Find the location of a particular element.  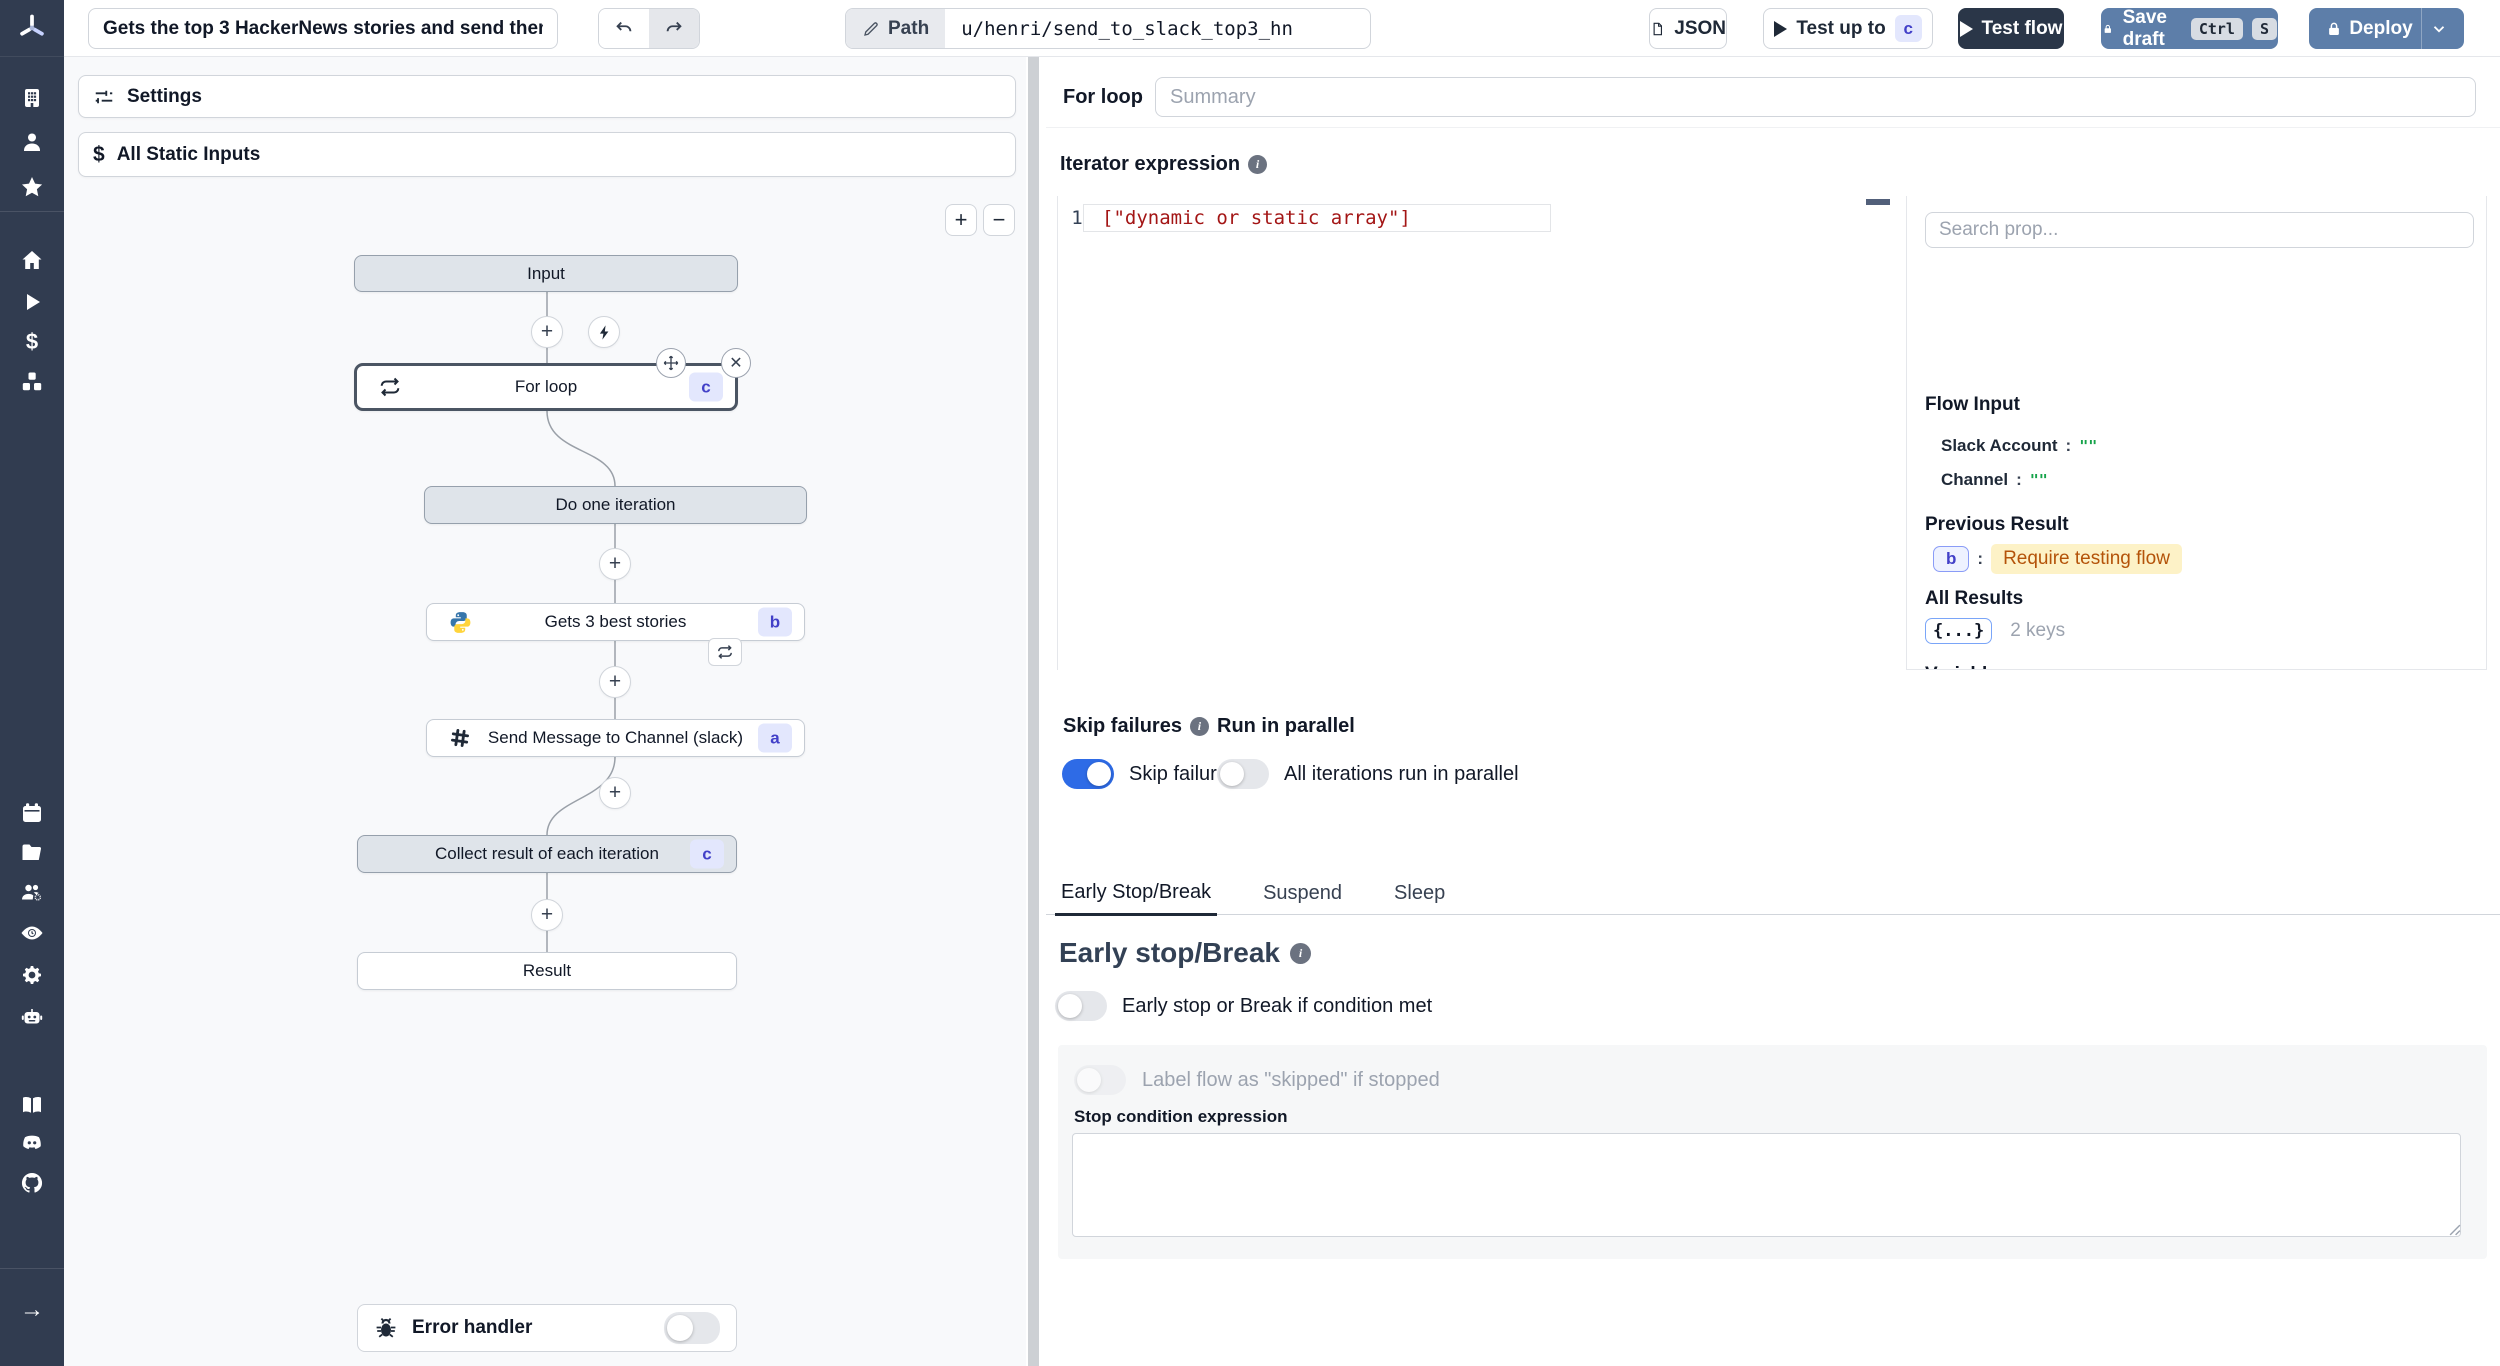

error-handler-box: Error handler is located at coordinates (547, 1328).